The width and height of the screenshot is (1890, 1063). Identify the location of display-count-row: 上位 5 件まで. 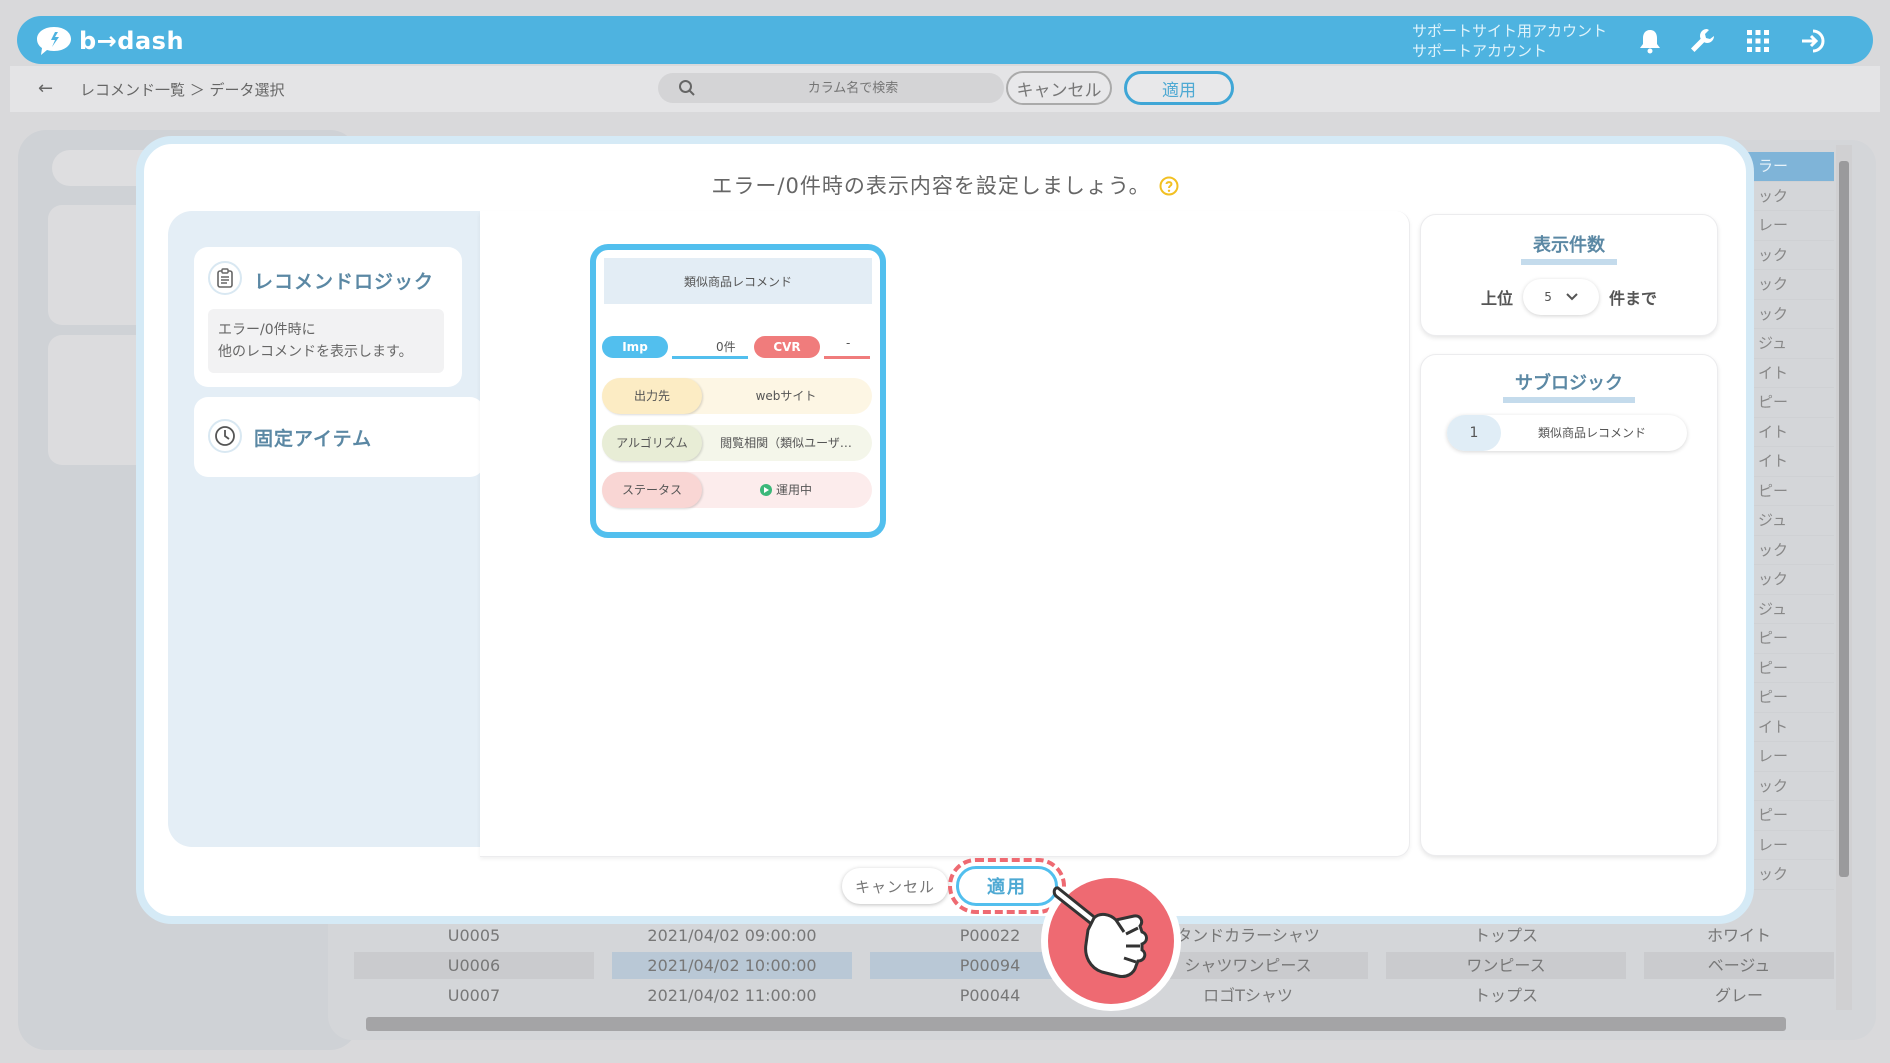
(1569, 297).